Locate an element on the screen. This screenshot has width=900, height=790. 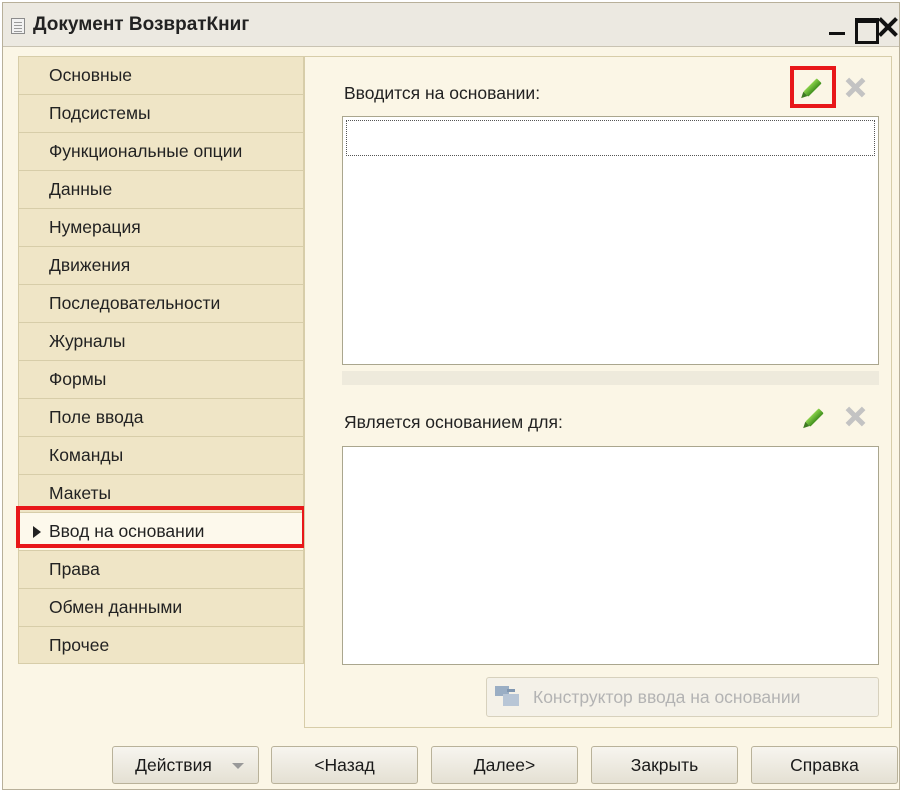
based-on-clear-button is located at coordinates (855, 88).